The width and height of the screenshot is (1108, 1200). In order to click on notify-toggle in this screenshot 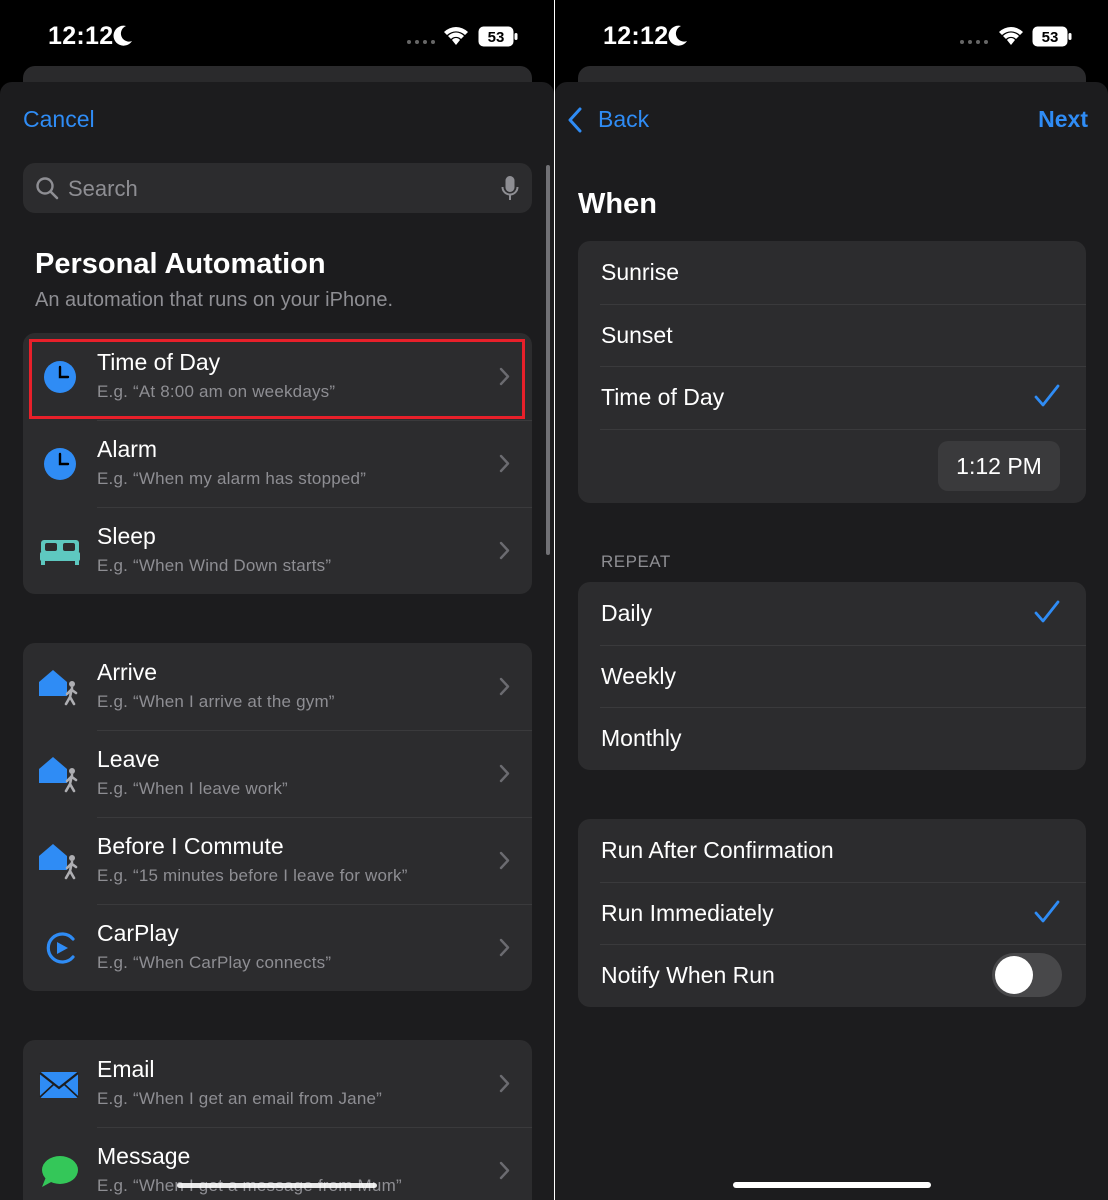, I will do `click(1027, 975)`.